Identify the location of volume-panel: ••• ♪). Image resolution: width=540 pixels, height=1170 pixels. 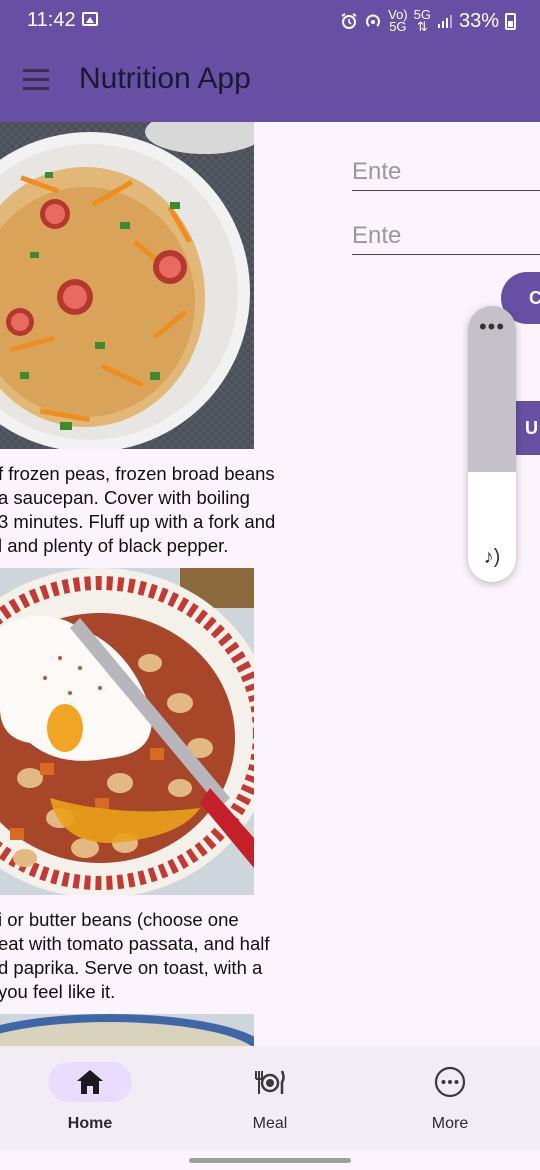
(492, 444).